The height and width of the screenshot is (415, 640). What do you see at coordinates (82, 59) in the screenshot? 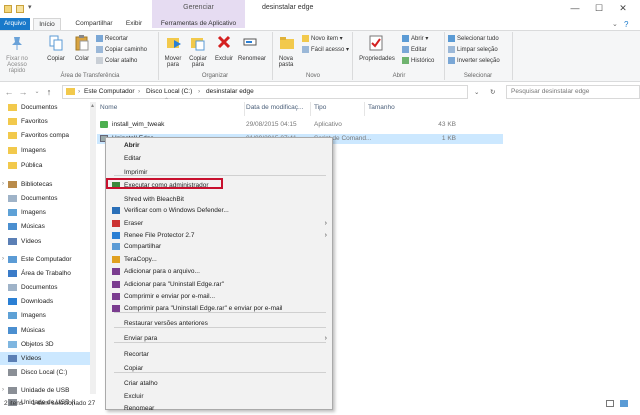
I see `paste-button: Colar` at bounding box center [82, 59].